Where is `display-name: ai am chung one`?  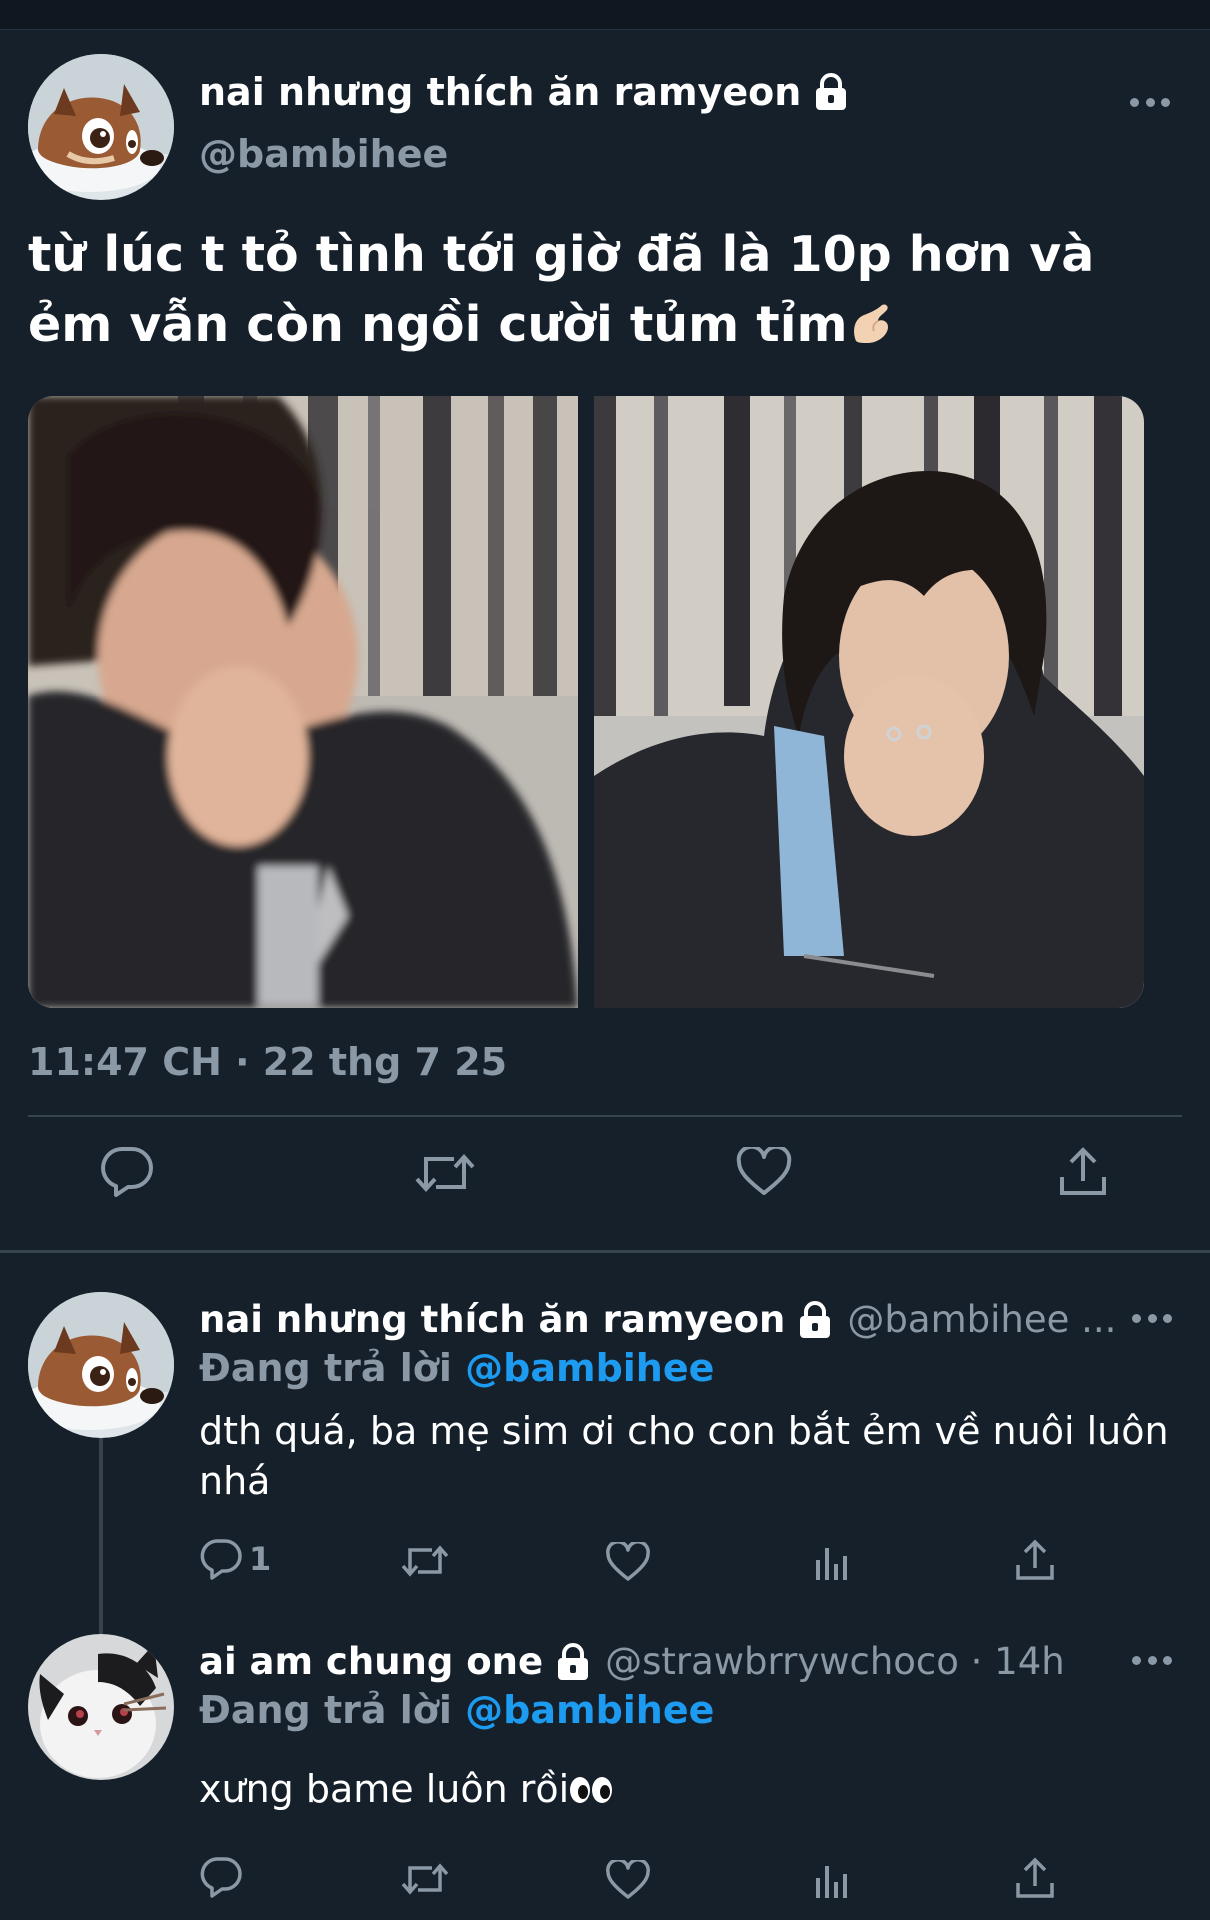 display-name: ai am chung one is located at coordinates (371, 1661).